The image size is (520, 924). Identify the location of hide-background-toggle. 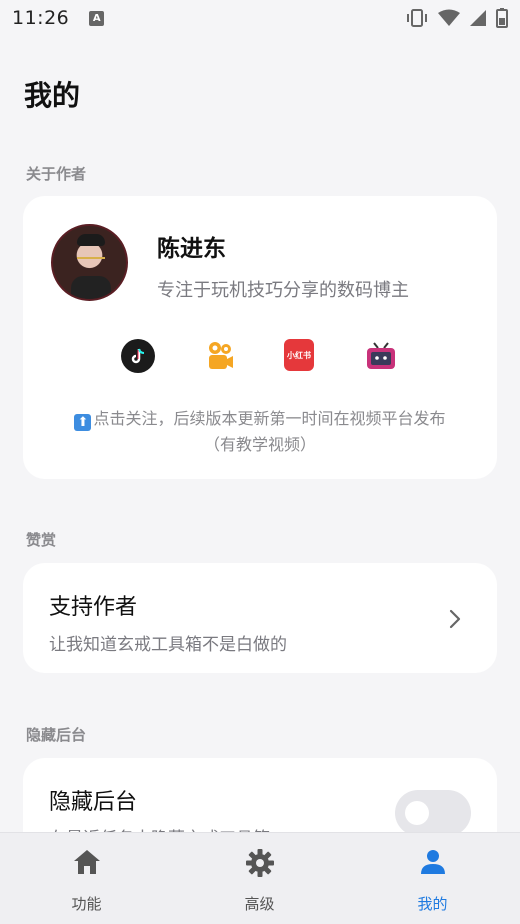
(433, 813).